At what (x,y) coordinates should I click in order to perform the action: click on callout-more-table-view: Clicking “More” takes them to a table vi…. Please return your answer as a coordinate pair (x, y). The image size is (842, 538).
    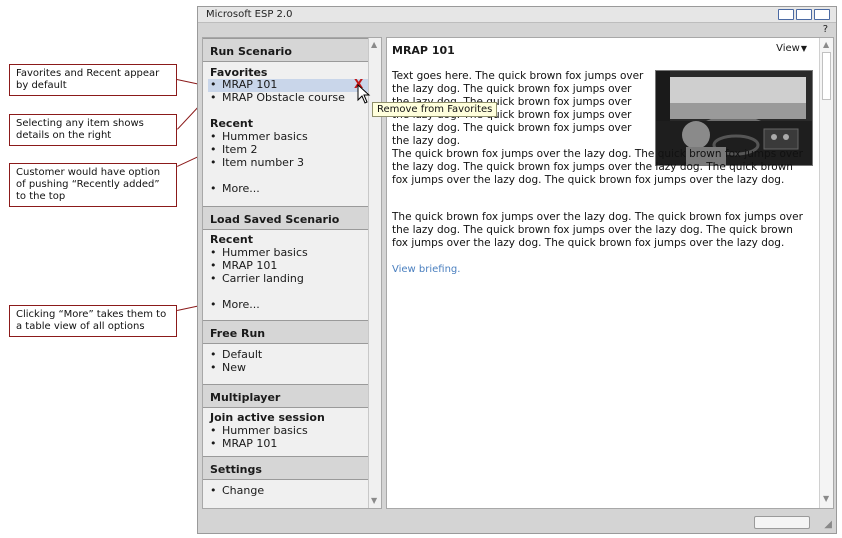
    Looking at the image, I should click on (93, 321).